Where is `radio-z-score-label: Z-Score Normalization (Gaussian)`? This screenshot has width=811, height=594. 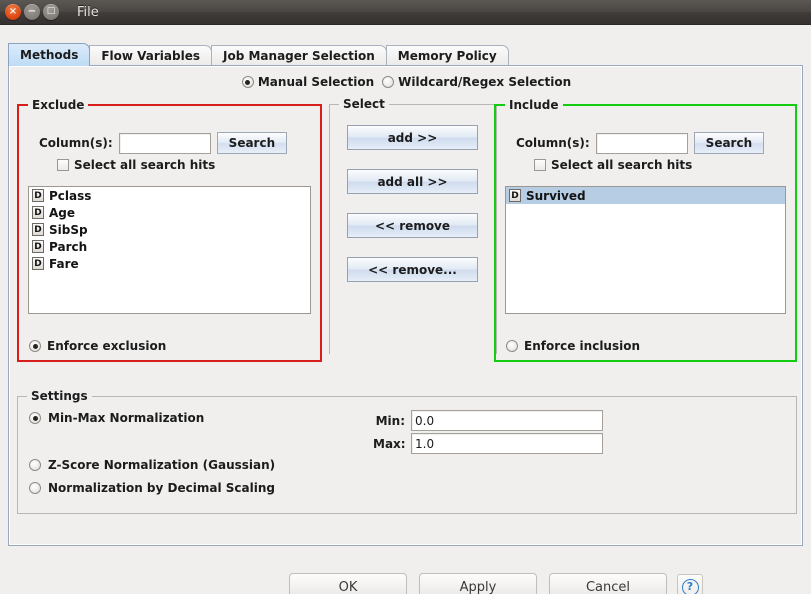
radio-z-score-label: Z-Score Normalization (Gaussian) is located at coordinates (162, 465).